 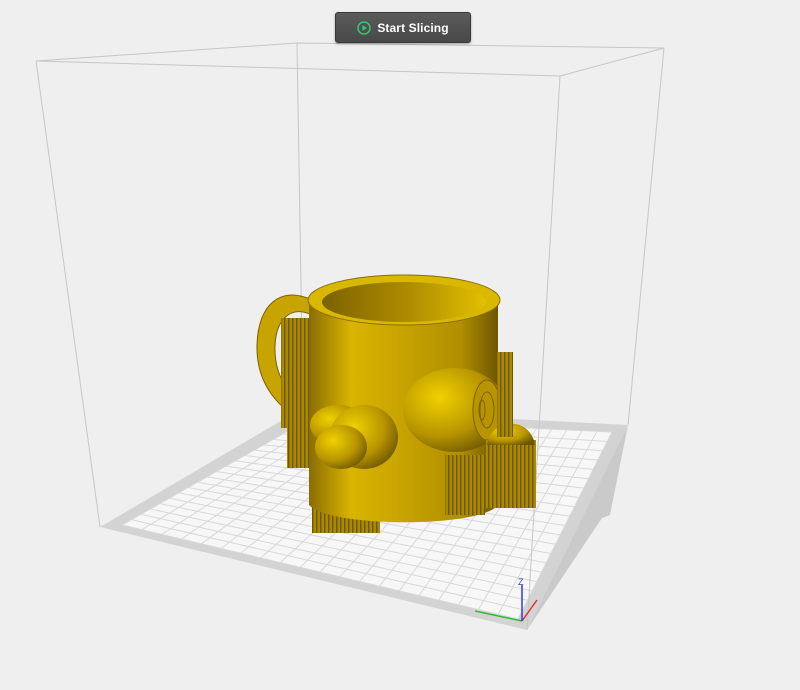 I want to click on start-slicing-label: Start Slicing, so click(x=413, y=27).